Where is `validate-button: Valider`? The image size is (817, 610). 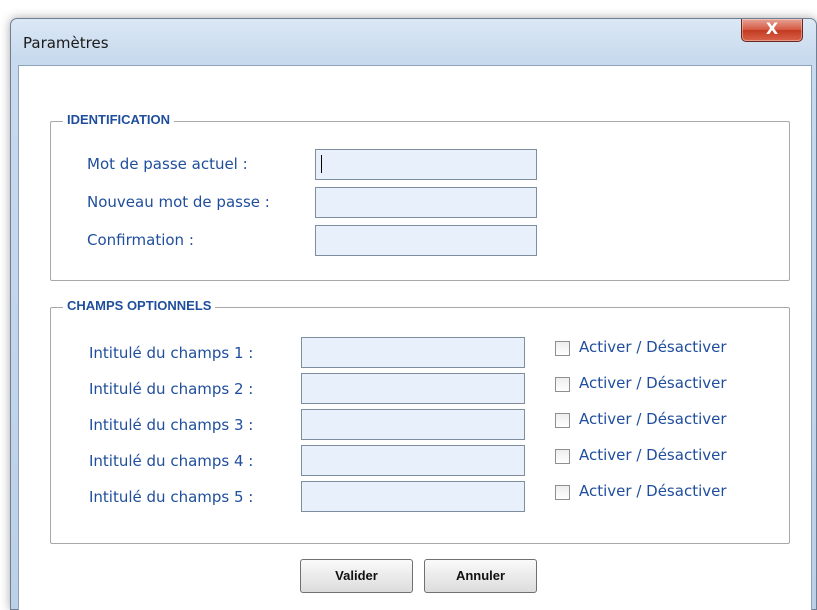 validate-button: Valider is located at coordinates (356, 576).